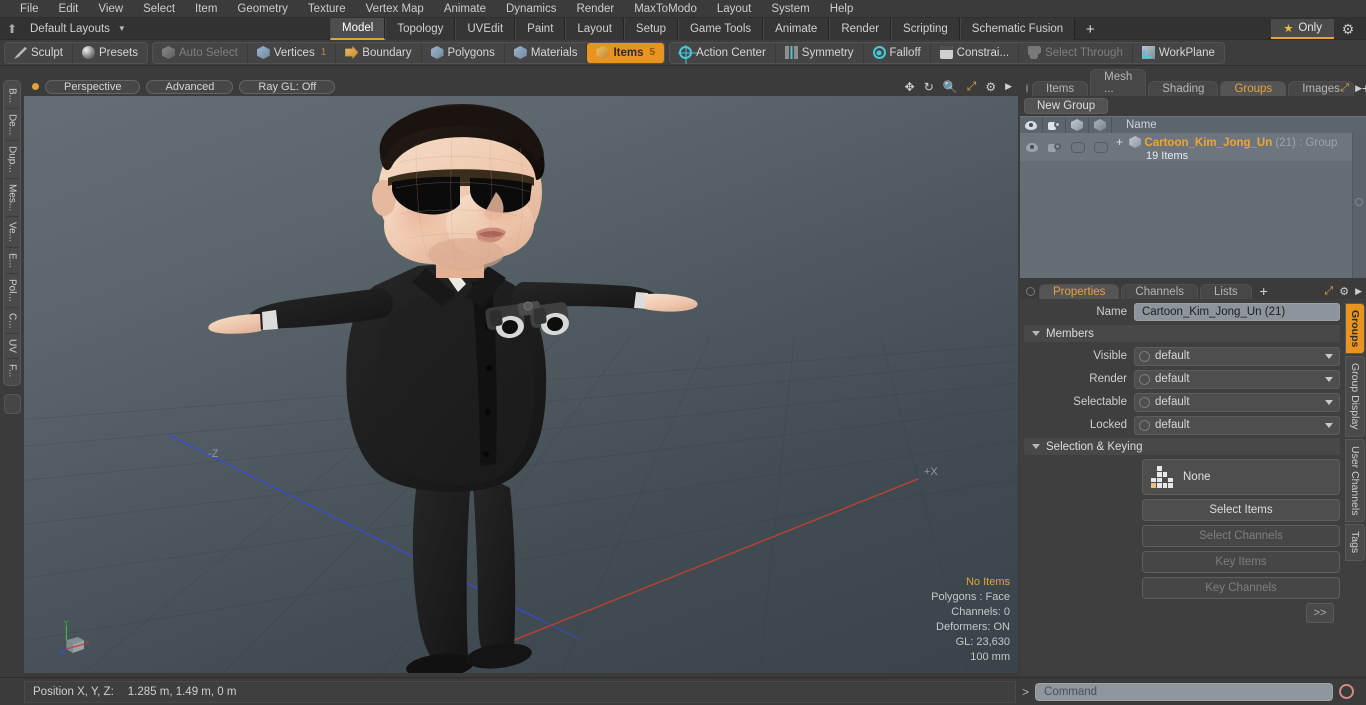 Image resolution: width=1366 pixels, height=705 pixels. Describe the element at coordinates (929, 87) in the screenshot. I see `rotate-icon: ↻` at that location.